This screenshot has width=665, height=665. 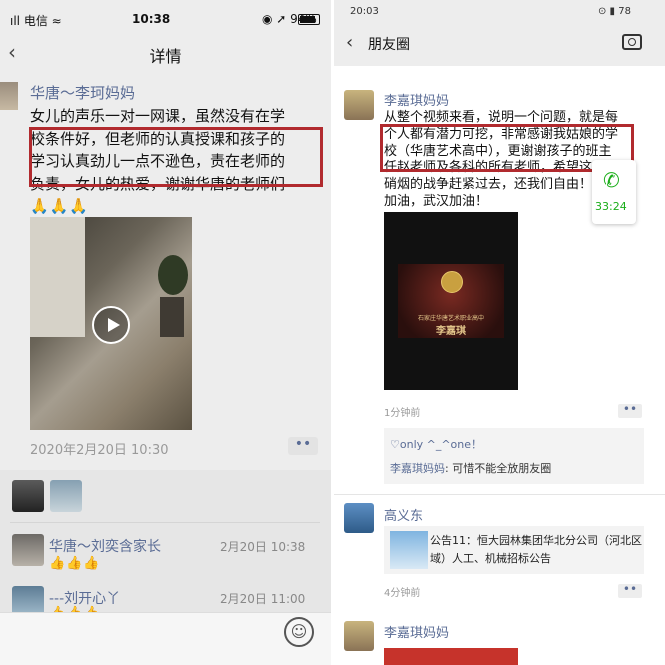 What do you see at coordinates (499, 11) in the screenshot?
I see `status-bar: 20:03 ⊙ ▮ 78` at bounding box center [499, 11].